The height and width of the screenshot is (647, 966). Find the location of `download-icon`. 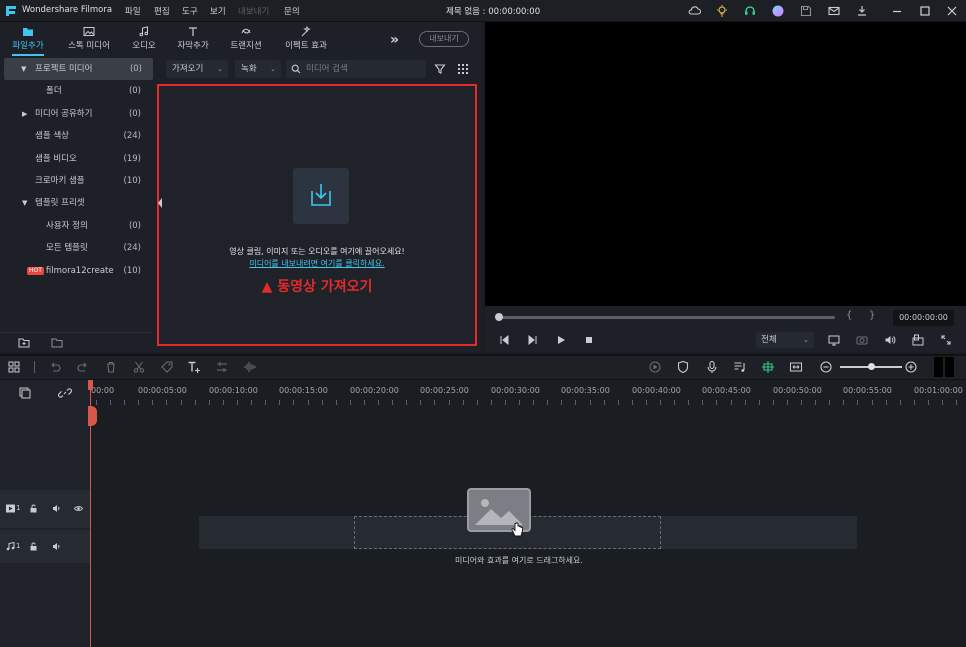

download-icon is located at coordinates (862, 11).